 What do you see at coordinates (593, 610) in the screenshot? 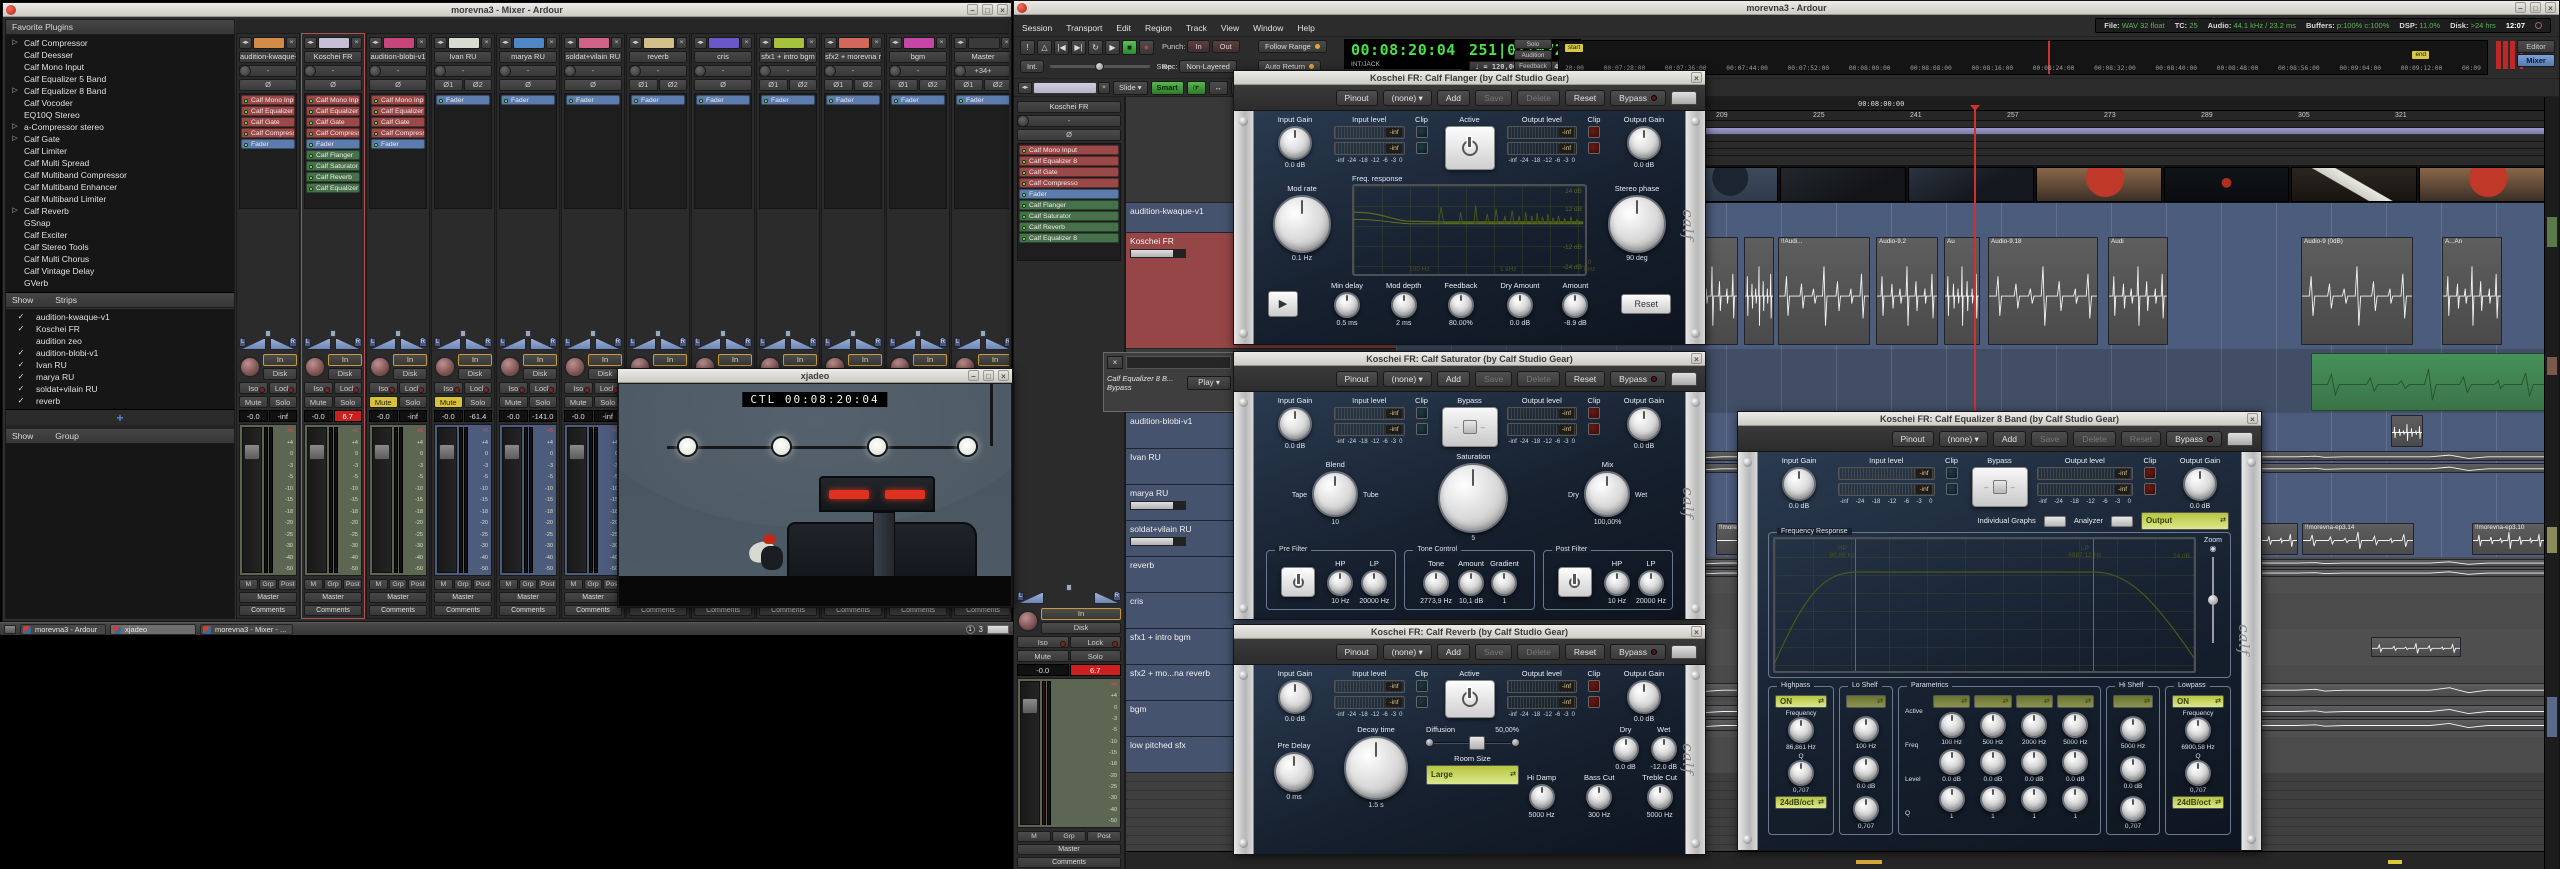
I see `comments-button: Comments` at bounding box center [593, 610].